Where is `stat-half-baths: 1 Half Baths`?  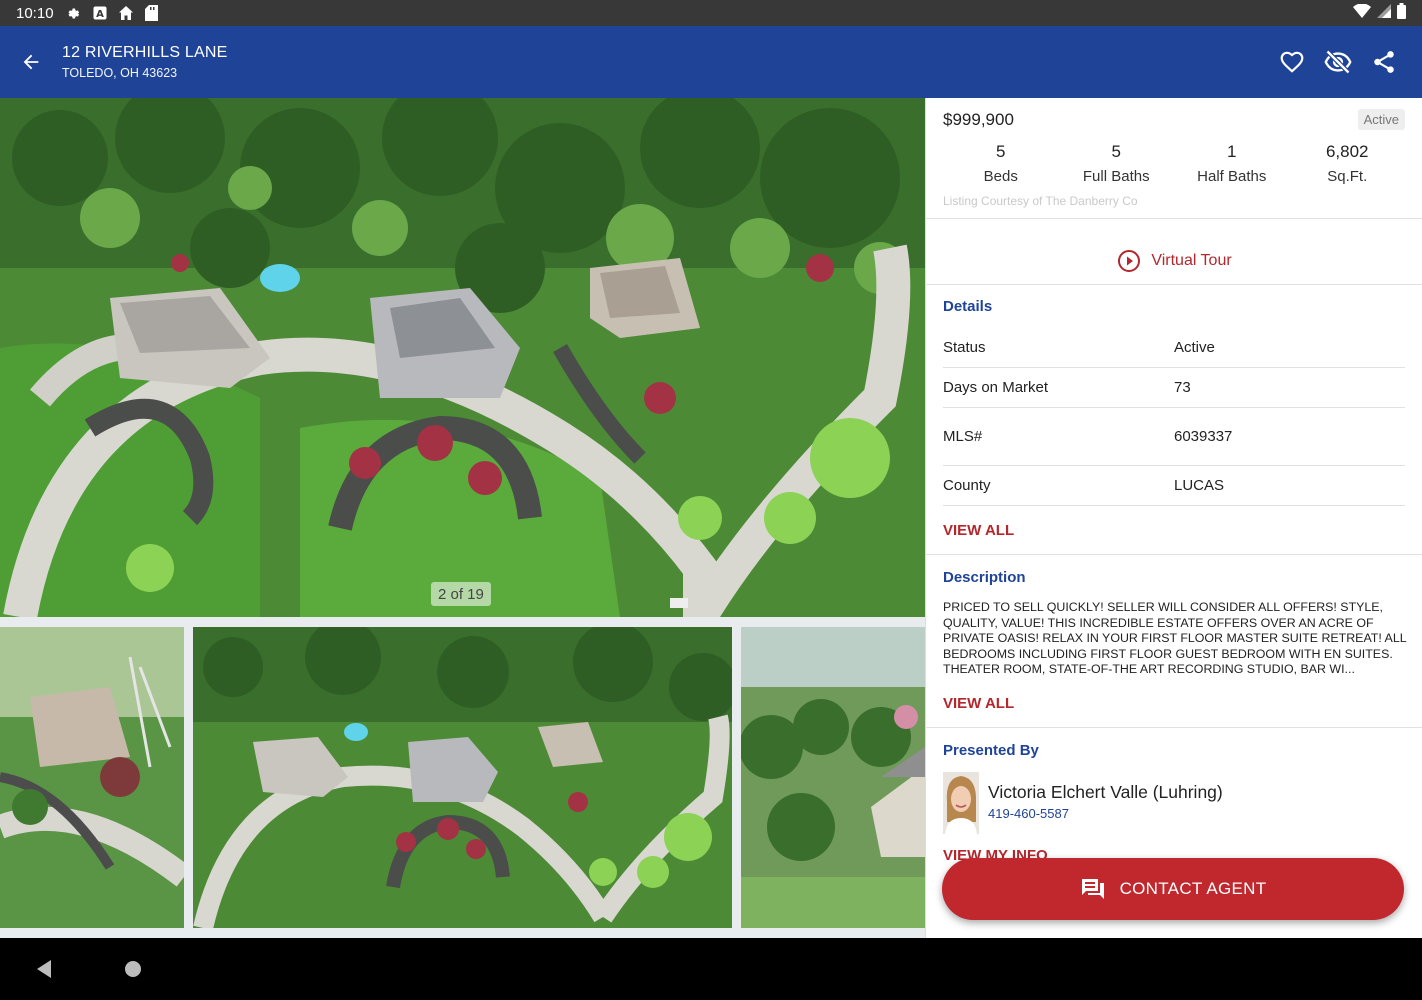
stat-half-baths: 1 Half Baths is located at coordinates (1232, 163).